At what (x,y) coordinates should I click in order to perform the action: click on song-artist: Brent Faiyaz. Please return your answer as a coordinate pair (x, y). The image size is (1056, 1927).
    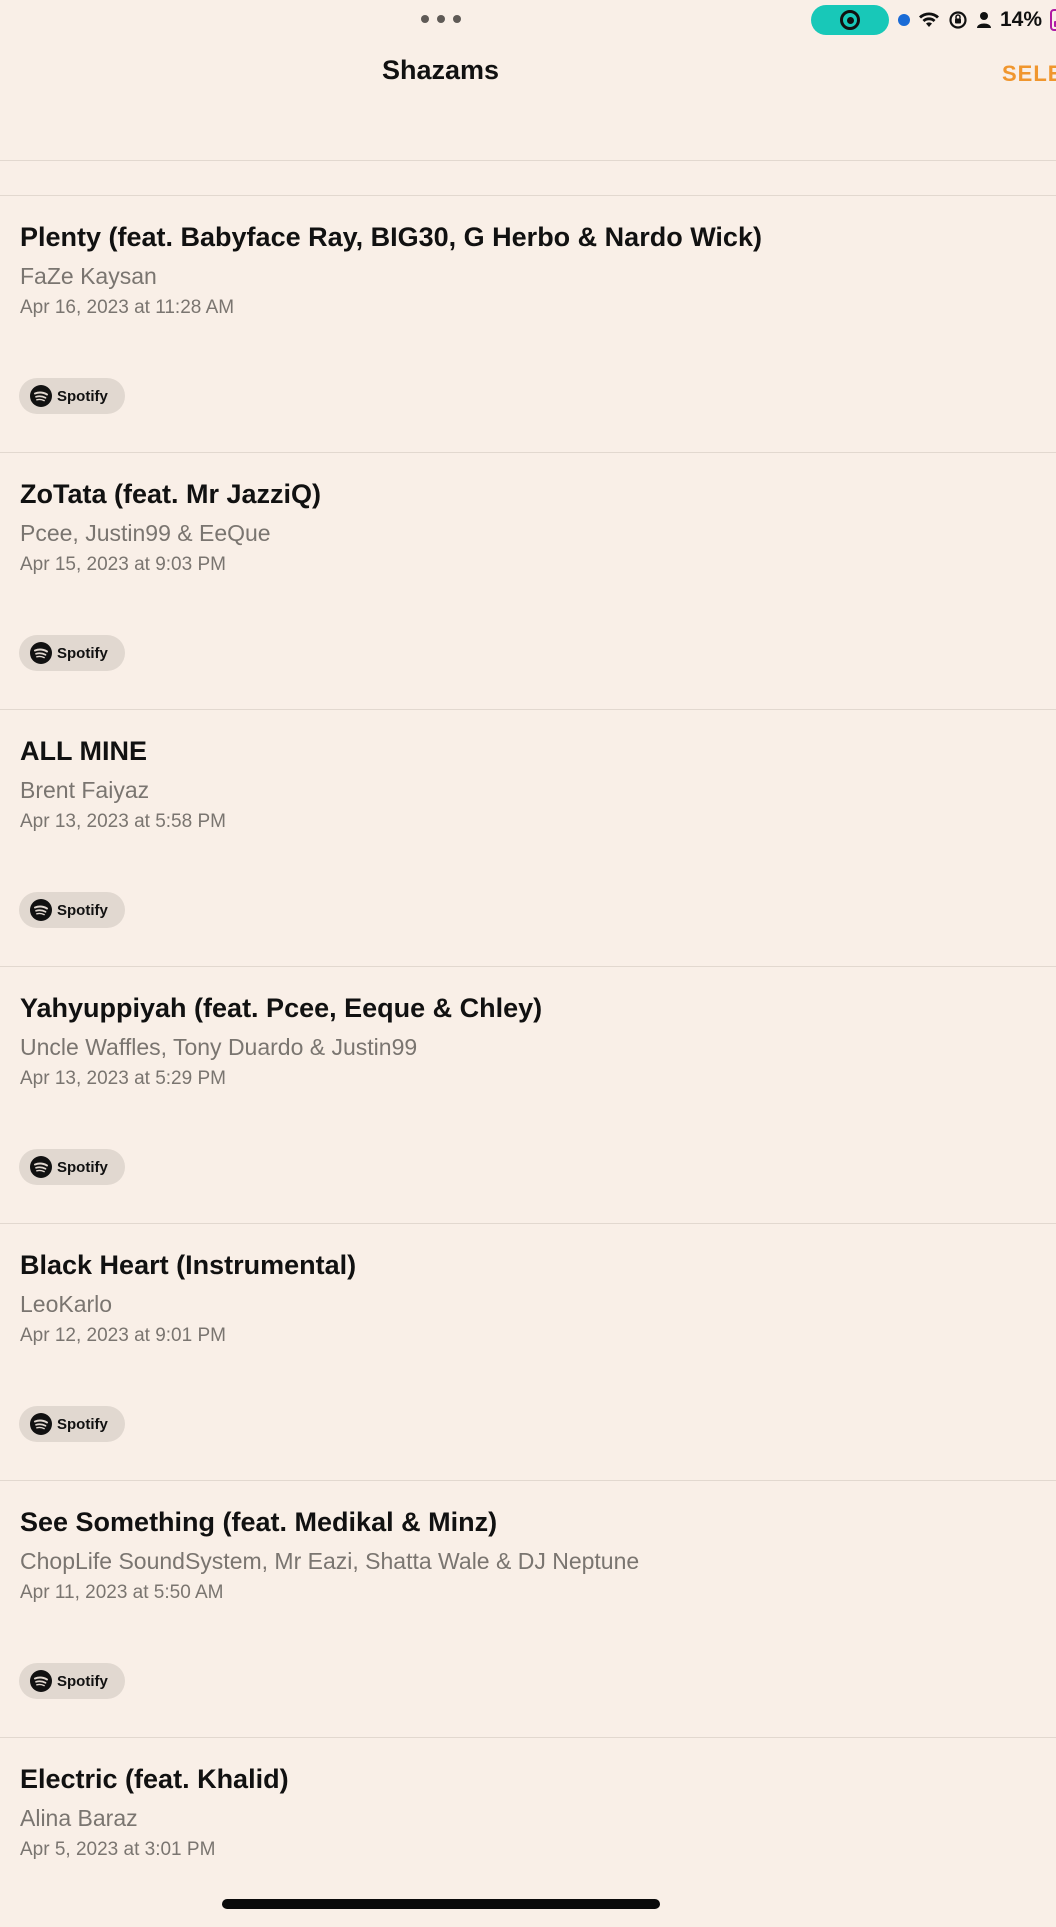
    Looking at the image, I should click on (85, 790).